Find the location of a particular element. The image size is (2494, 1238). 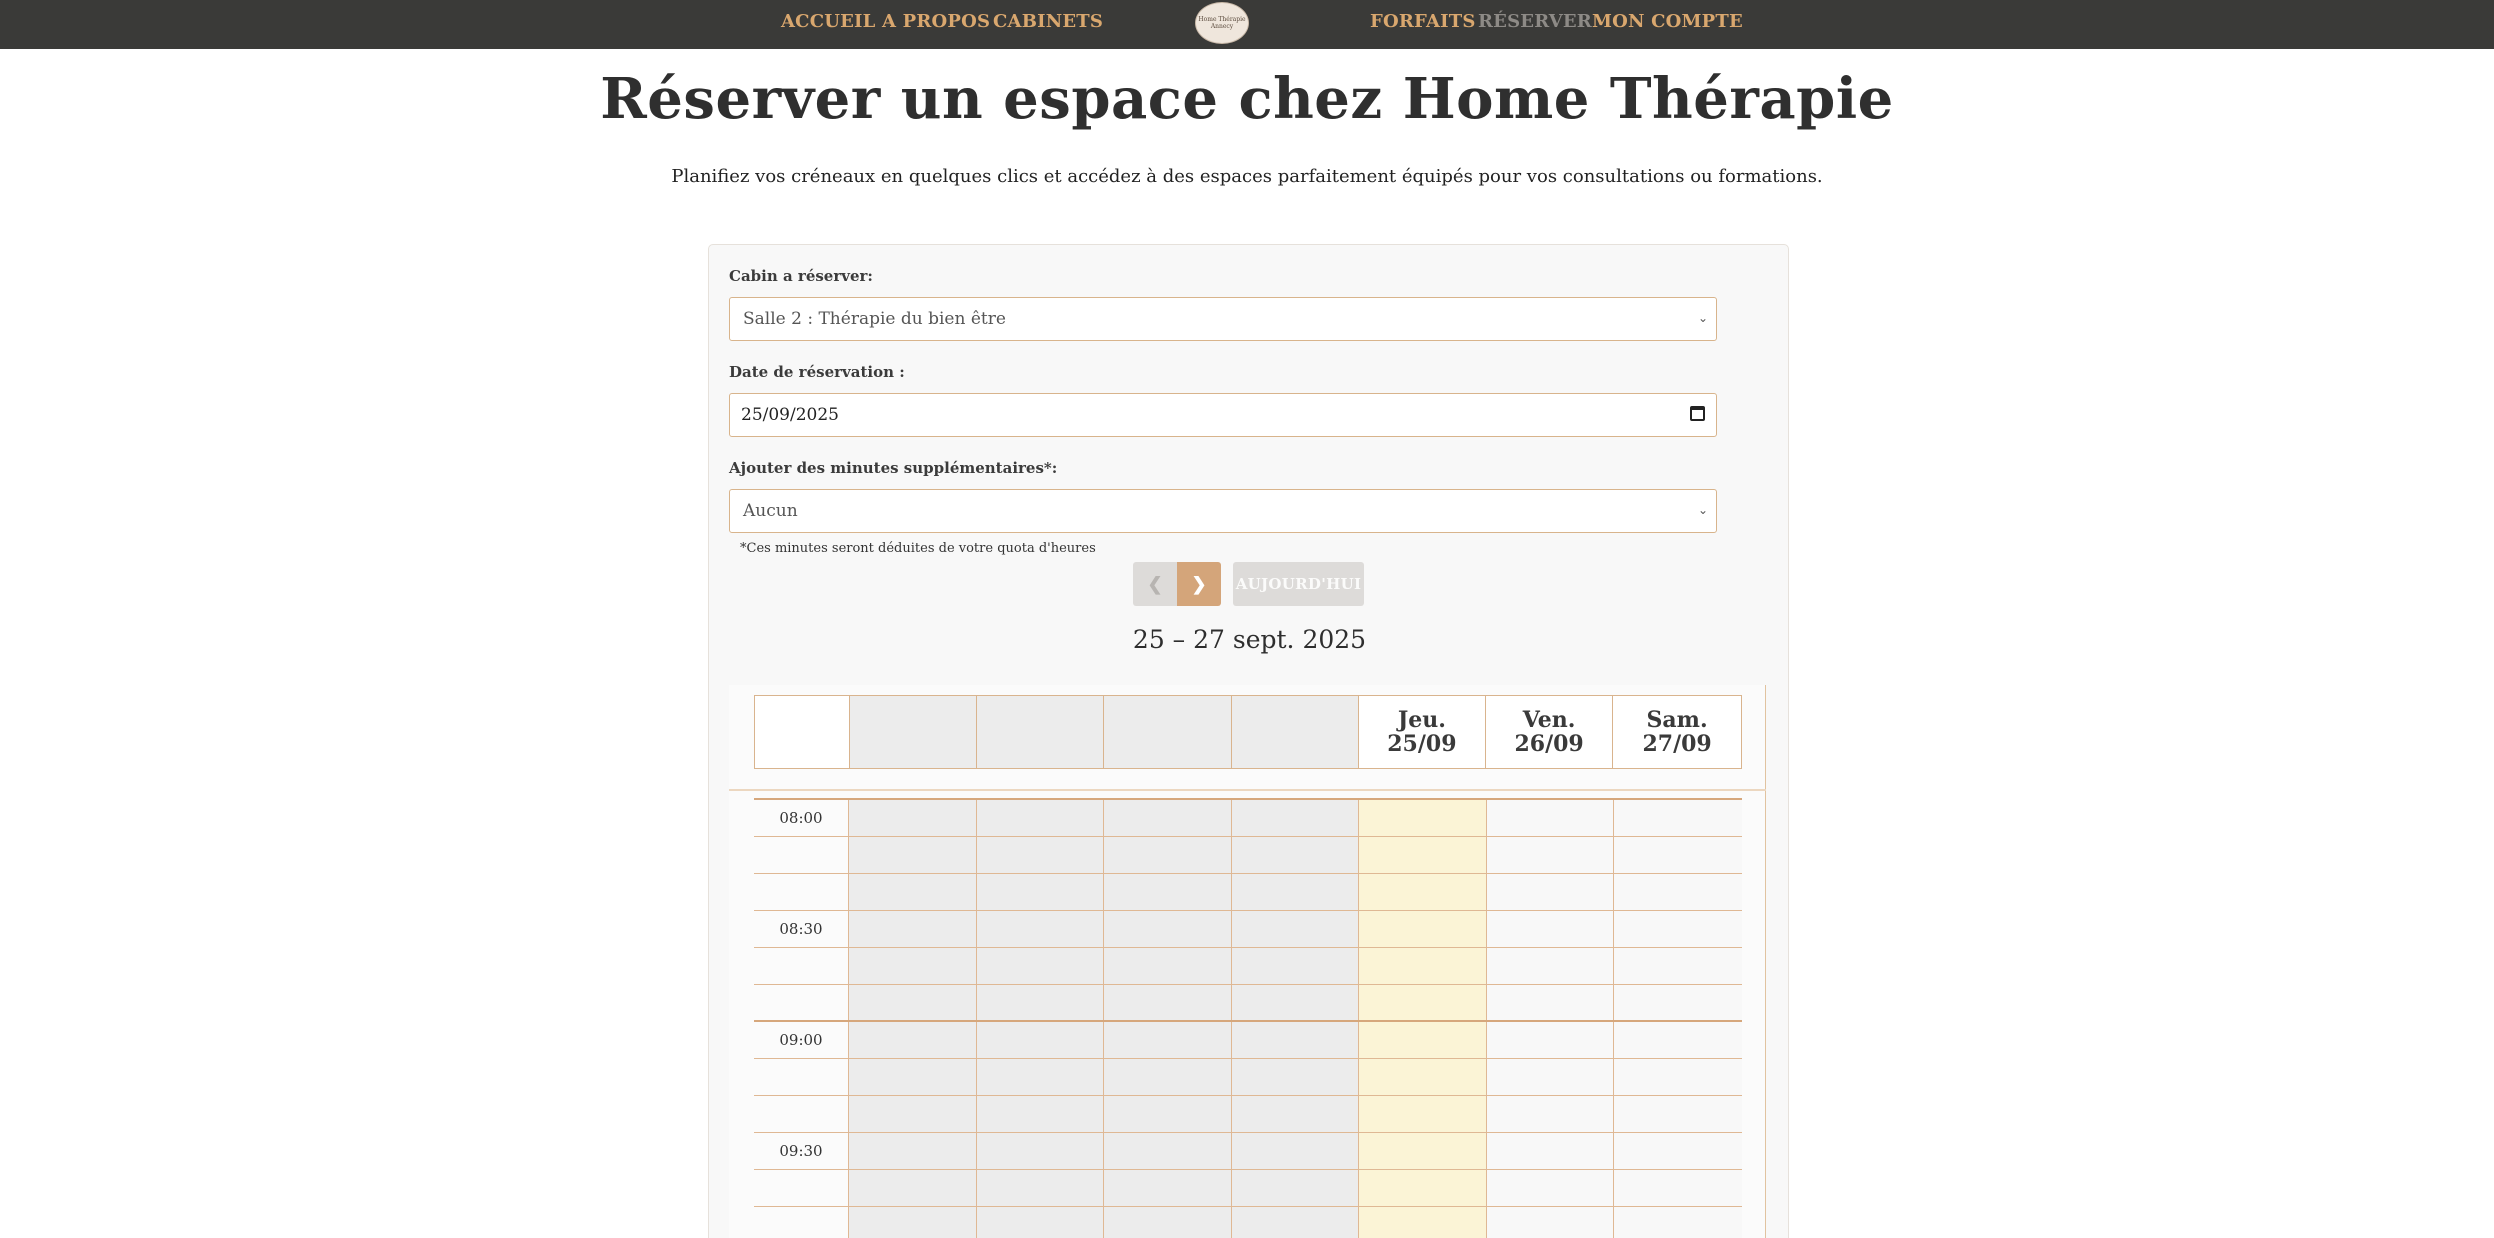

time-slot-row: 08:30 is located at coordinates (1248, 929).